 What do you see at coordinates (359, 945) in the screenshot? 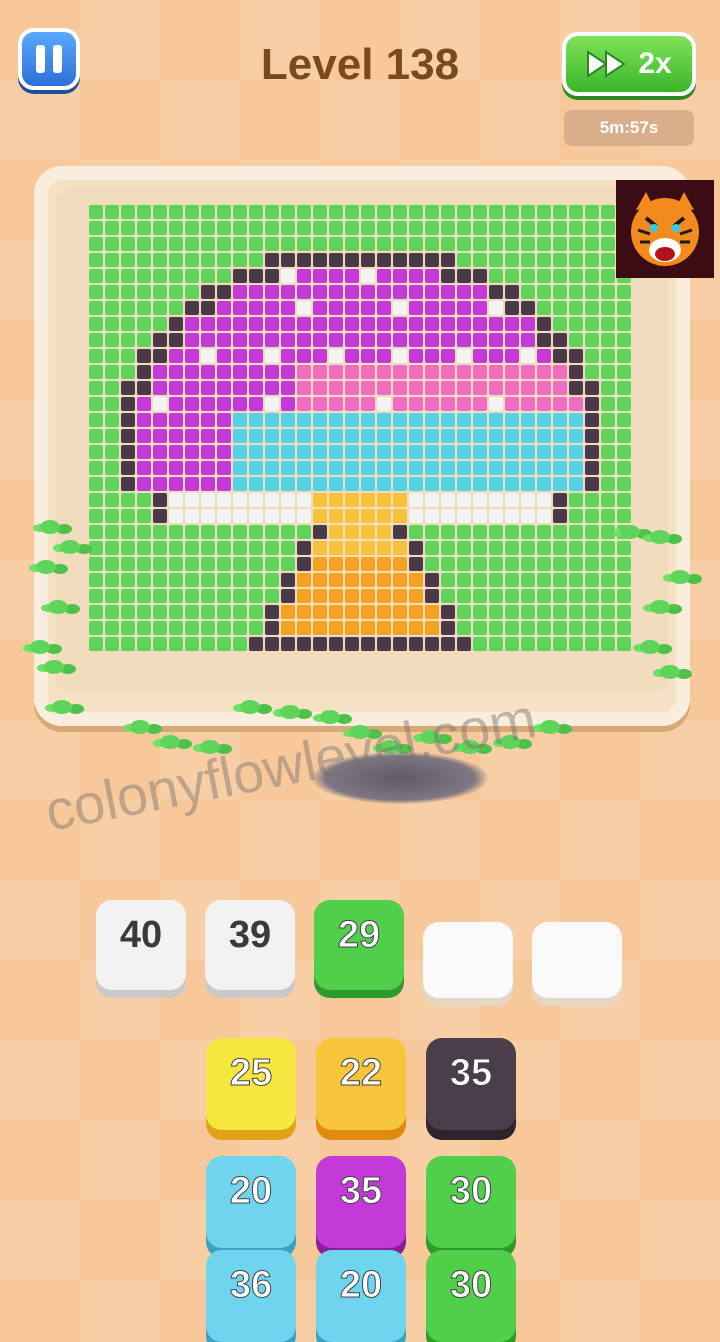
I see `queue-tile: 29` at bounding box center [359, 945].